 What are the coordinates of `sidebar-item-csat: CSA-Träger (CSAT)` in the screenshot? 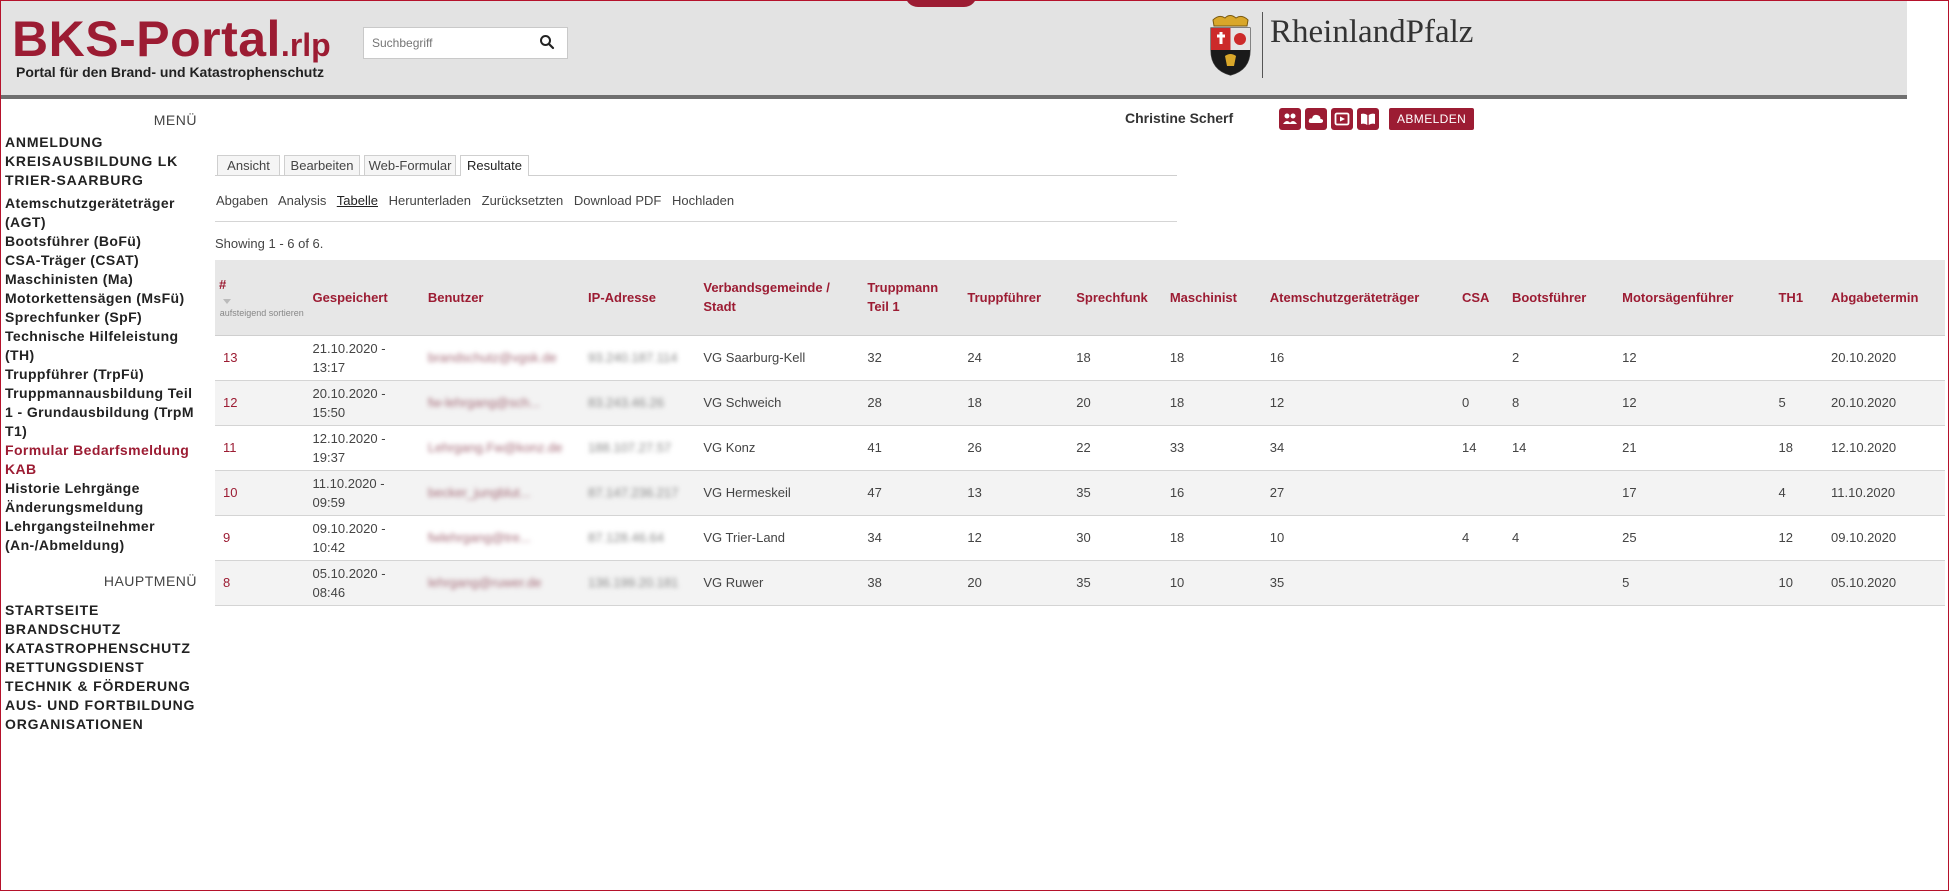 It's located at (102, 260).